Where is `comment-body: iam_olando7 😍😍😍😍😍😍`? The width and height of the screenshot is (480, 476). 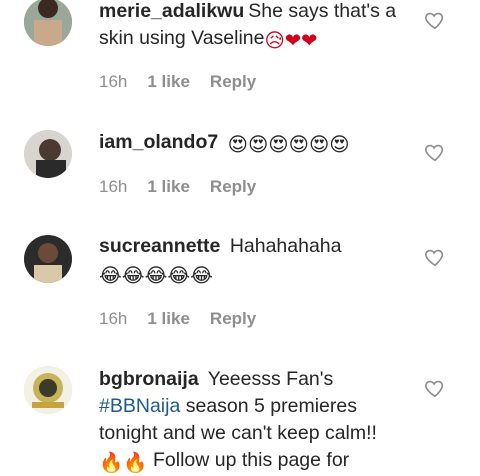
comment-body: iam_olando7 😍😍😍😍😍😍 is located at coordinates (255, 144).